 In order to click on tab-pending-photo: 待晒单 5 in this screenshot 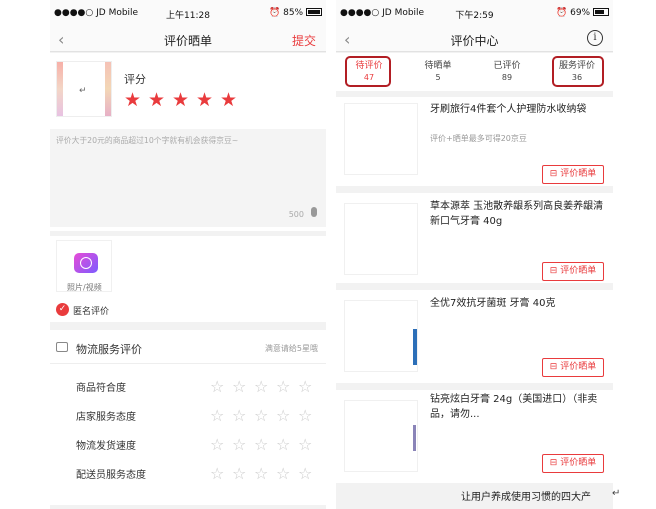, I will do `click(438, 70)`.